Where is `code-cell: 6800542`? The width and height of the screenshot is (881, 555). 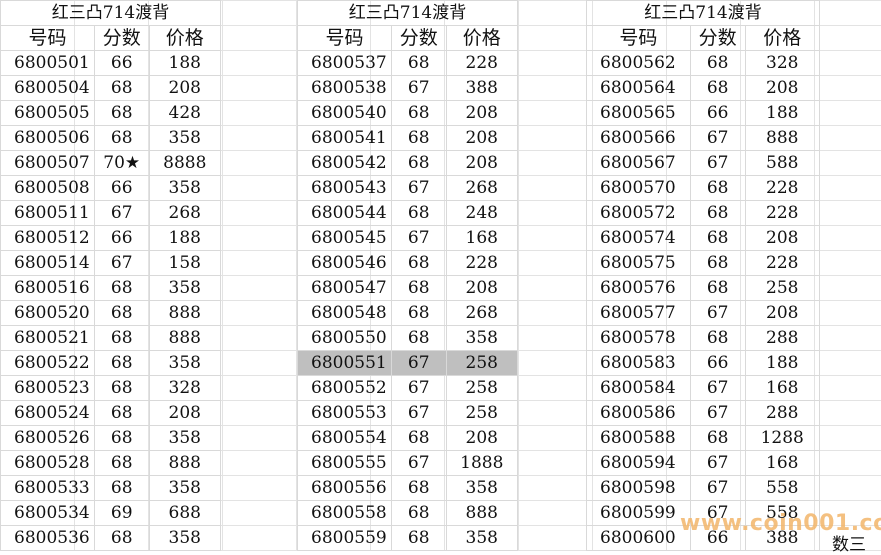
code-cell: 6800542 is located at coordinates (344, 163).